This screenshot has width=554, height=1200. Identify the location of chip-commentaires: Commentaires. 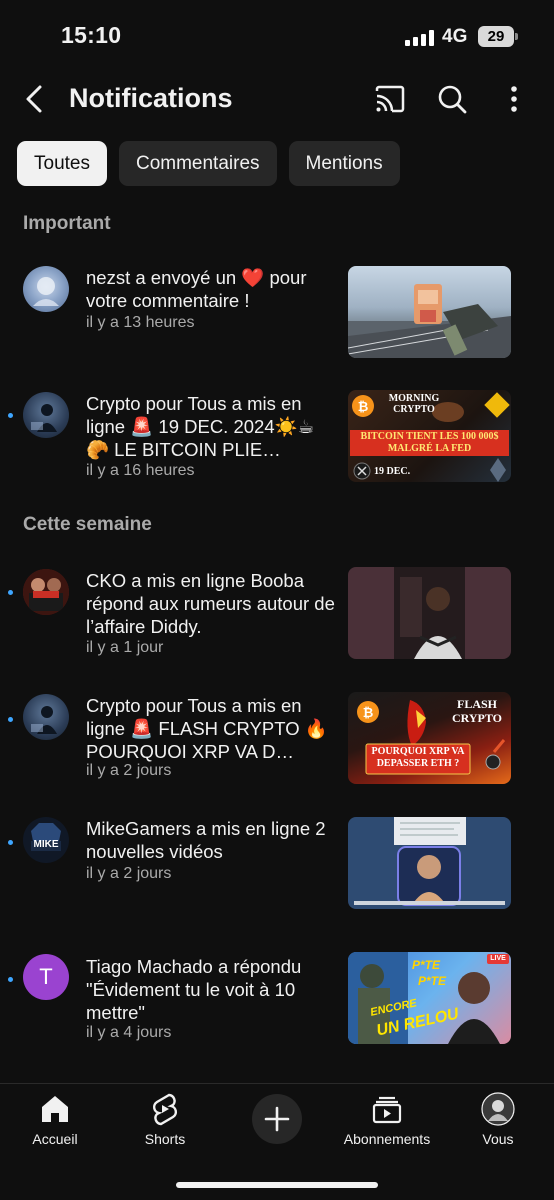
(197, 163).